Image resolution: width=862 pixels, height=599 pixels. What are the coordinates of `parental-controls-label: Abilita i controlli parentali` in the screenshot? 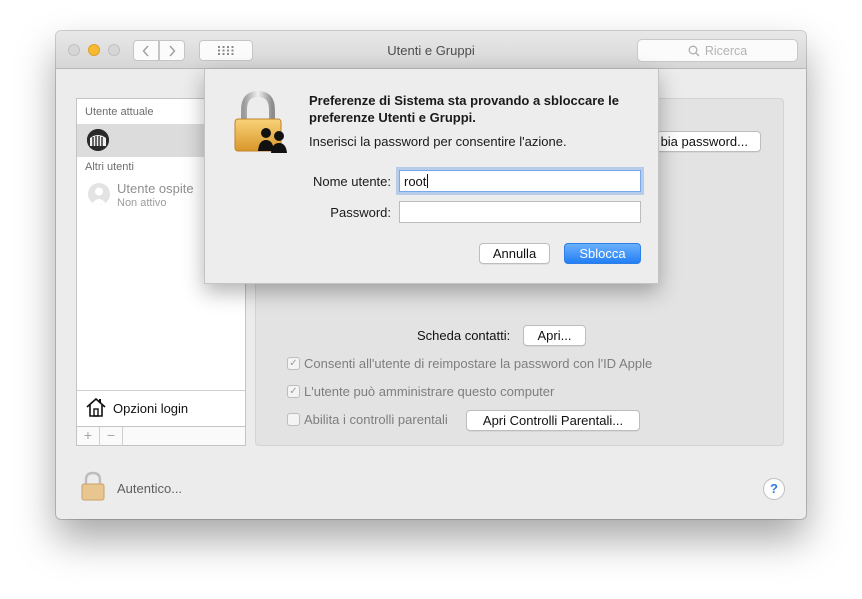 It's located at (376, 419).